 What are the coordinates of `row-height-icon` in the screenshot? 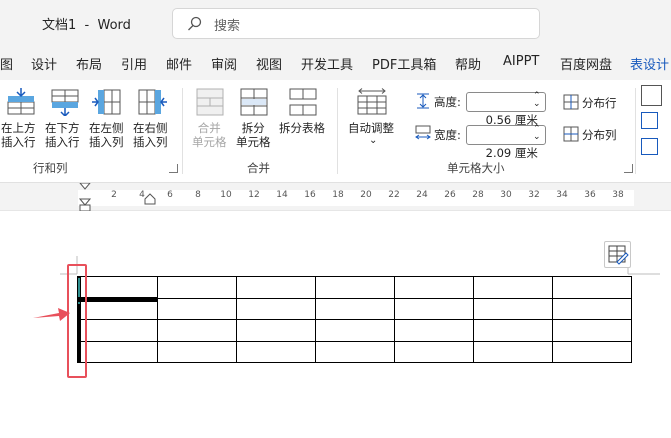 It's located at (423, 101).